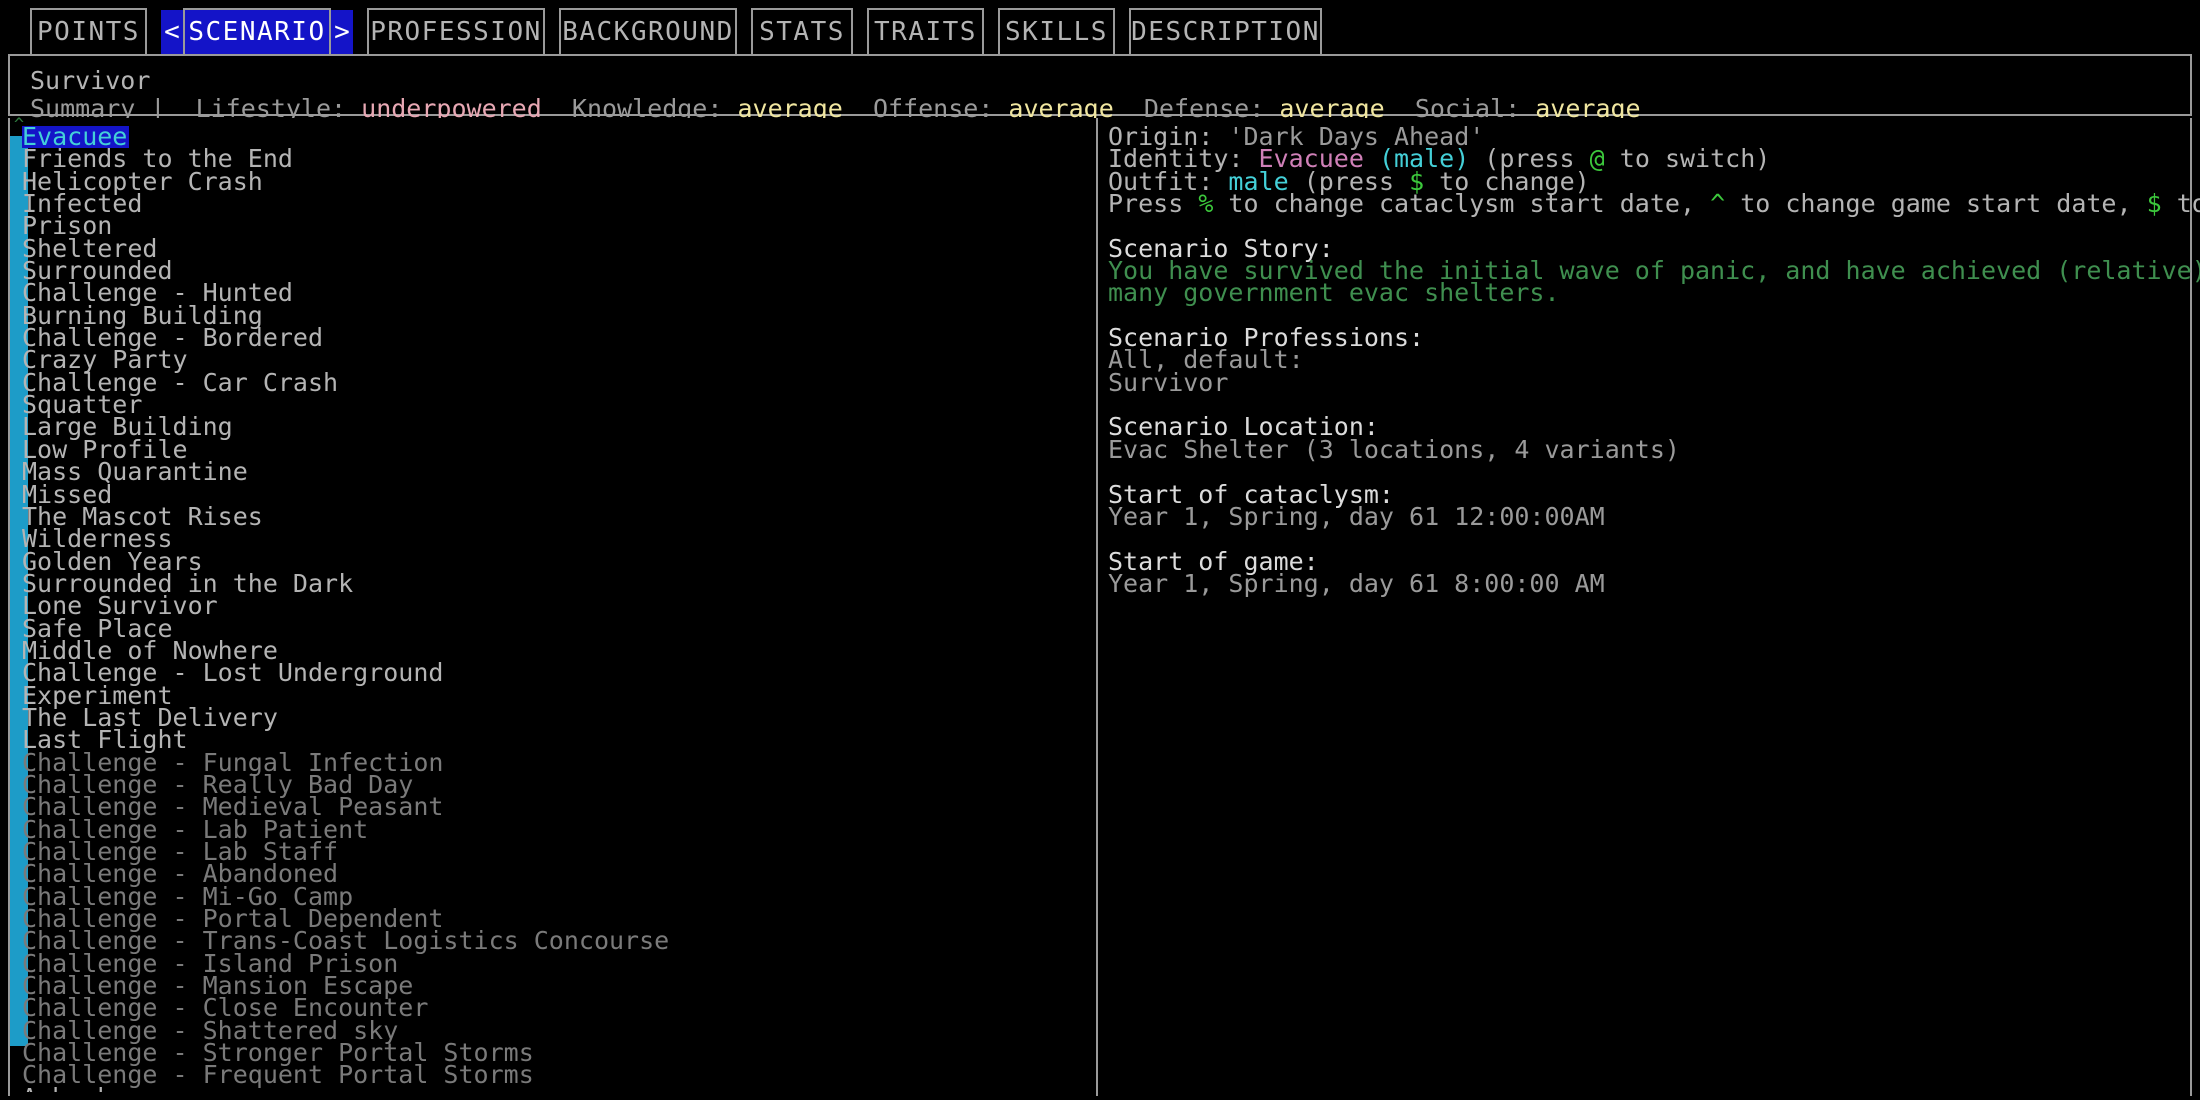  Describe the element at coordinates (1334, 293) in the screenshot. I see `story-text: many government evac shelters.` at that location.